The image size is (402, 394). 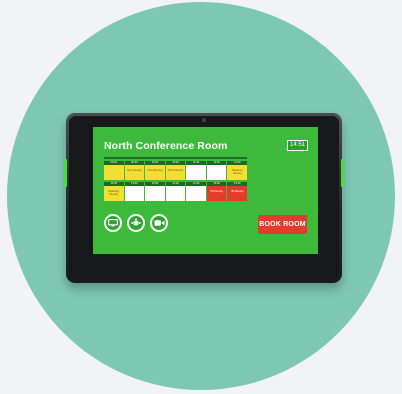 I want to click on amenity-icons, so click(x=138, y=223).